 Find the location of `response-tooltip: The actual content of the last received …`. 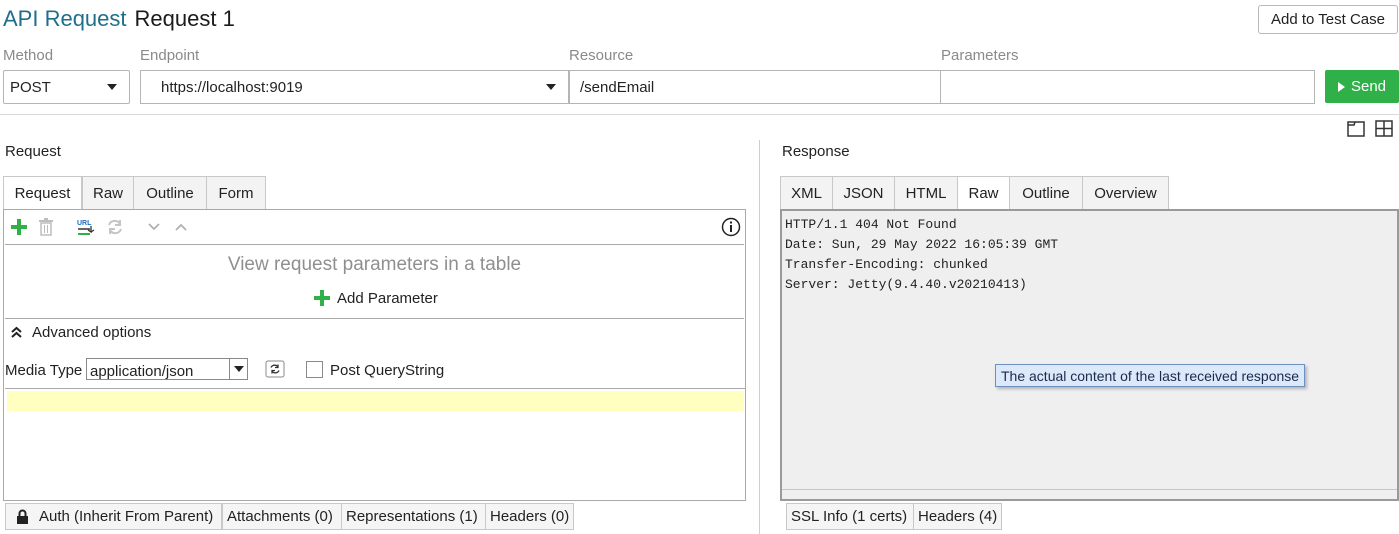

response-tooltip: The actual content of the last received … is located at coordinates (1150, 375).